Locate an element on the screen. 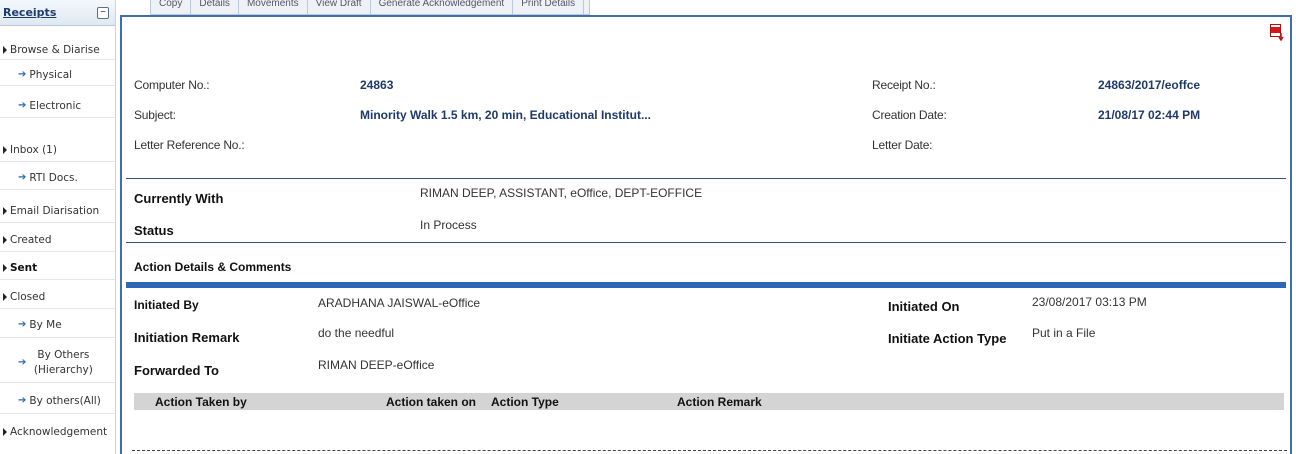 This screenshot has width=1296, height=454. currently-with-label: Currently With is located at coordinates (179, 198).